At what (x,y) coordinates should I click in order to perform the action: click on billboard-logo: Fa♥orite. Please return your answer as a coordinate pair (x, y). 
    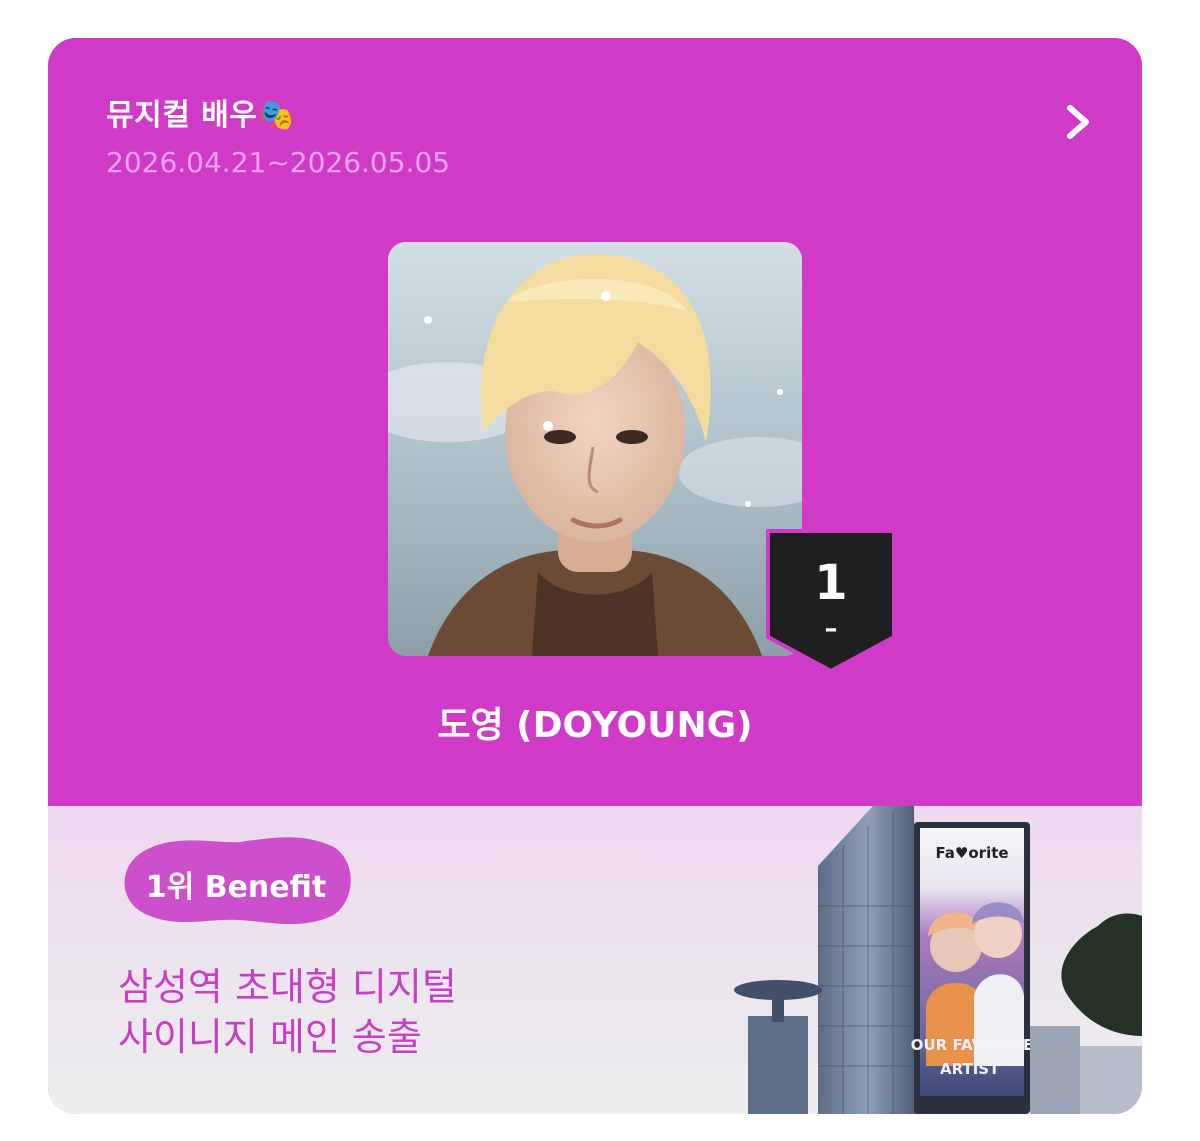
    Looking at the image, I should click on (971, 853).